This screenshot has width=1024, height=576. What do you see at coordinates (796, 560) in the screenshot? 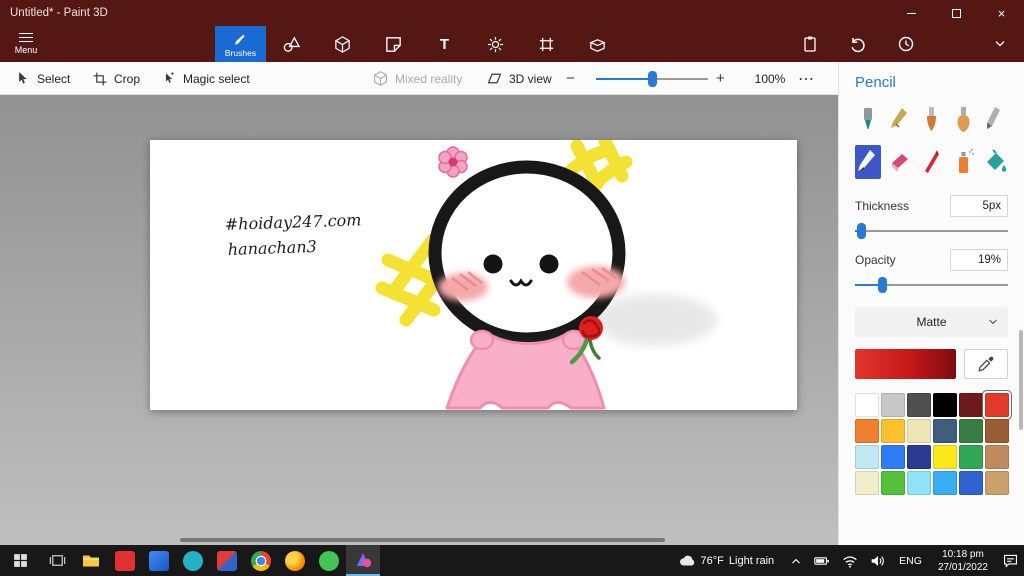
I see `hidden-icons-button` at bounding box center [796, 560].